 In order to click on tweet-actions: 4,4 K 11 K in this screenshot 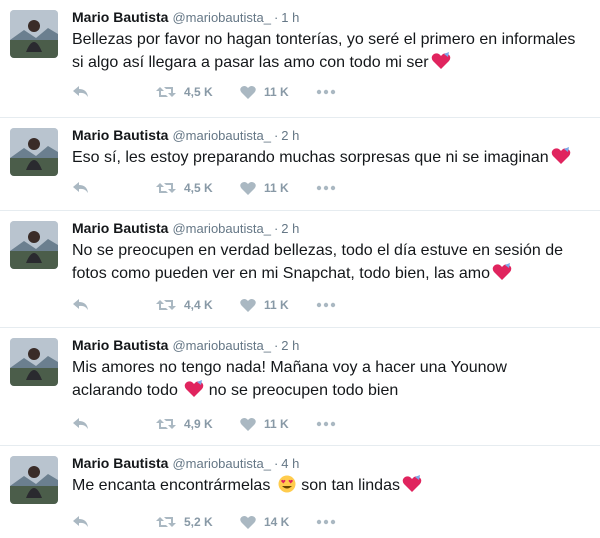, I will do `click(206, 305)`.